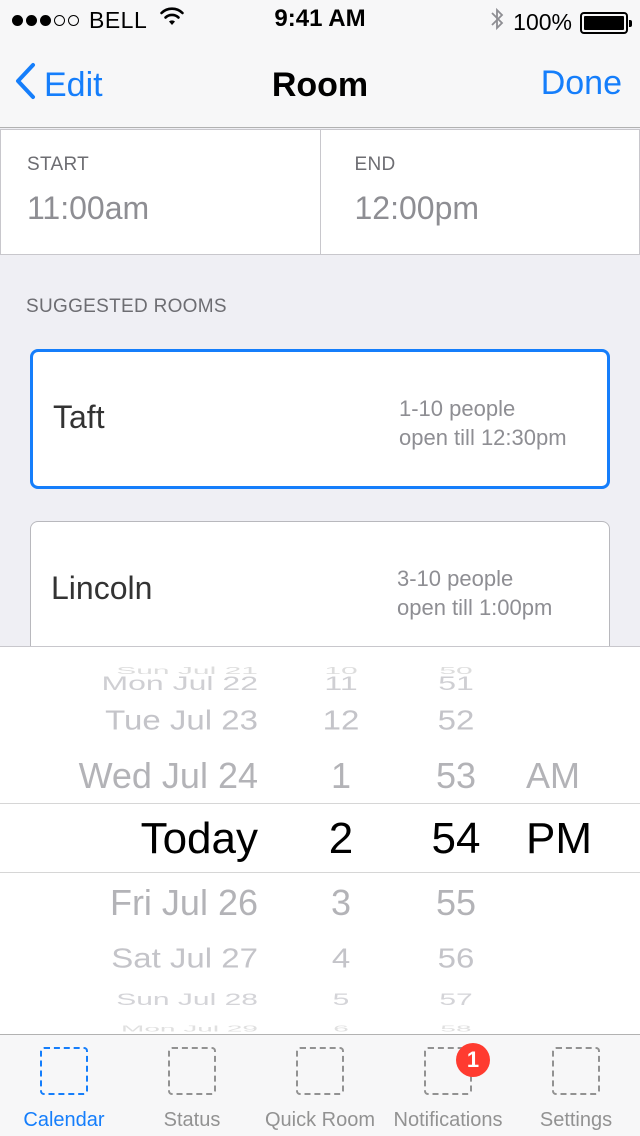 The height and width of the screenshot is (1136, 640). Describe the element at coordinates (375, 164) in the screenshot. I see `end-label: END` at that location.